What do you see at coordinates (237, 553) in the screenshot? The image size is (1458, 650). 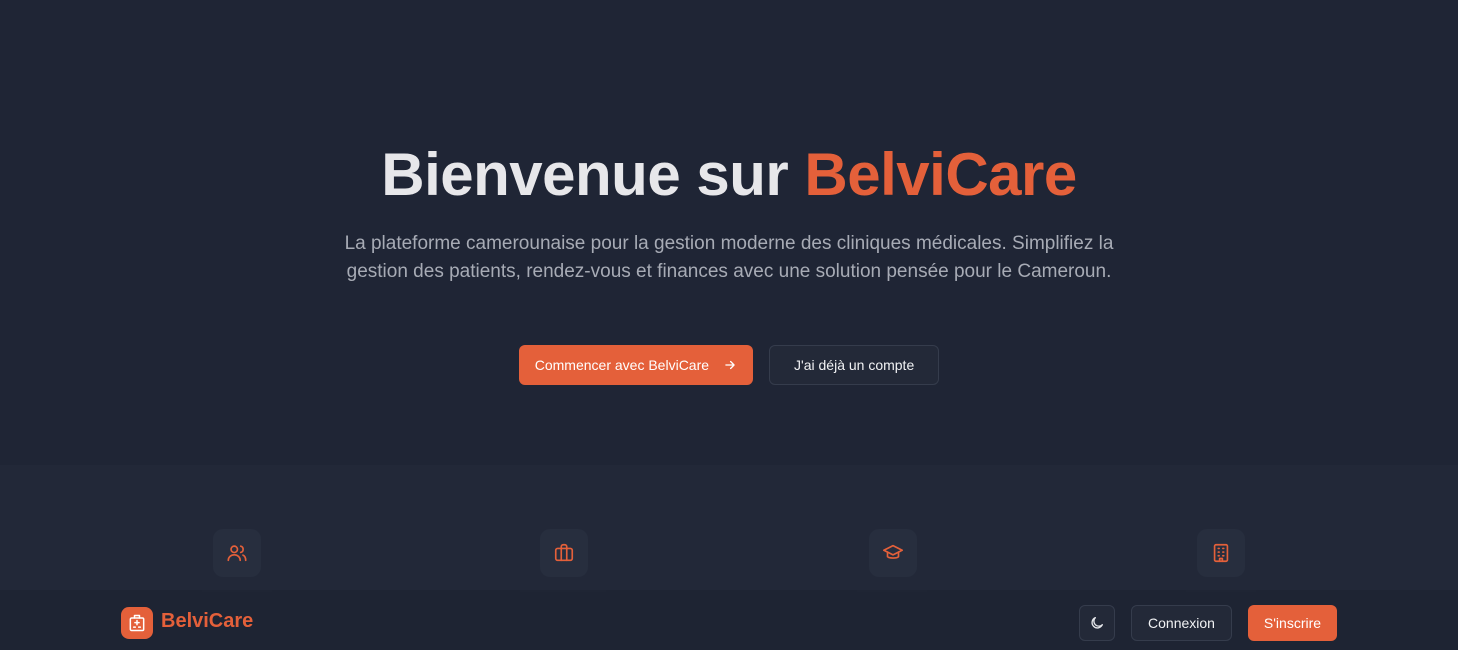 I see `users-icon` at bounding box center [237, 553].